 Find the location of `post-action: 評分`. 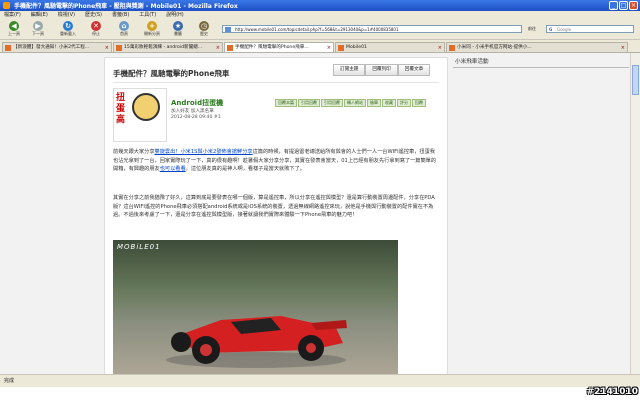

post-action: 評分 is located at coordinates (404, 103).